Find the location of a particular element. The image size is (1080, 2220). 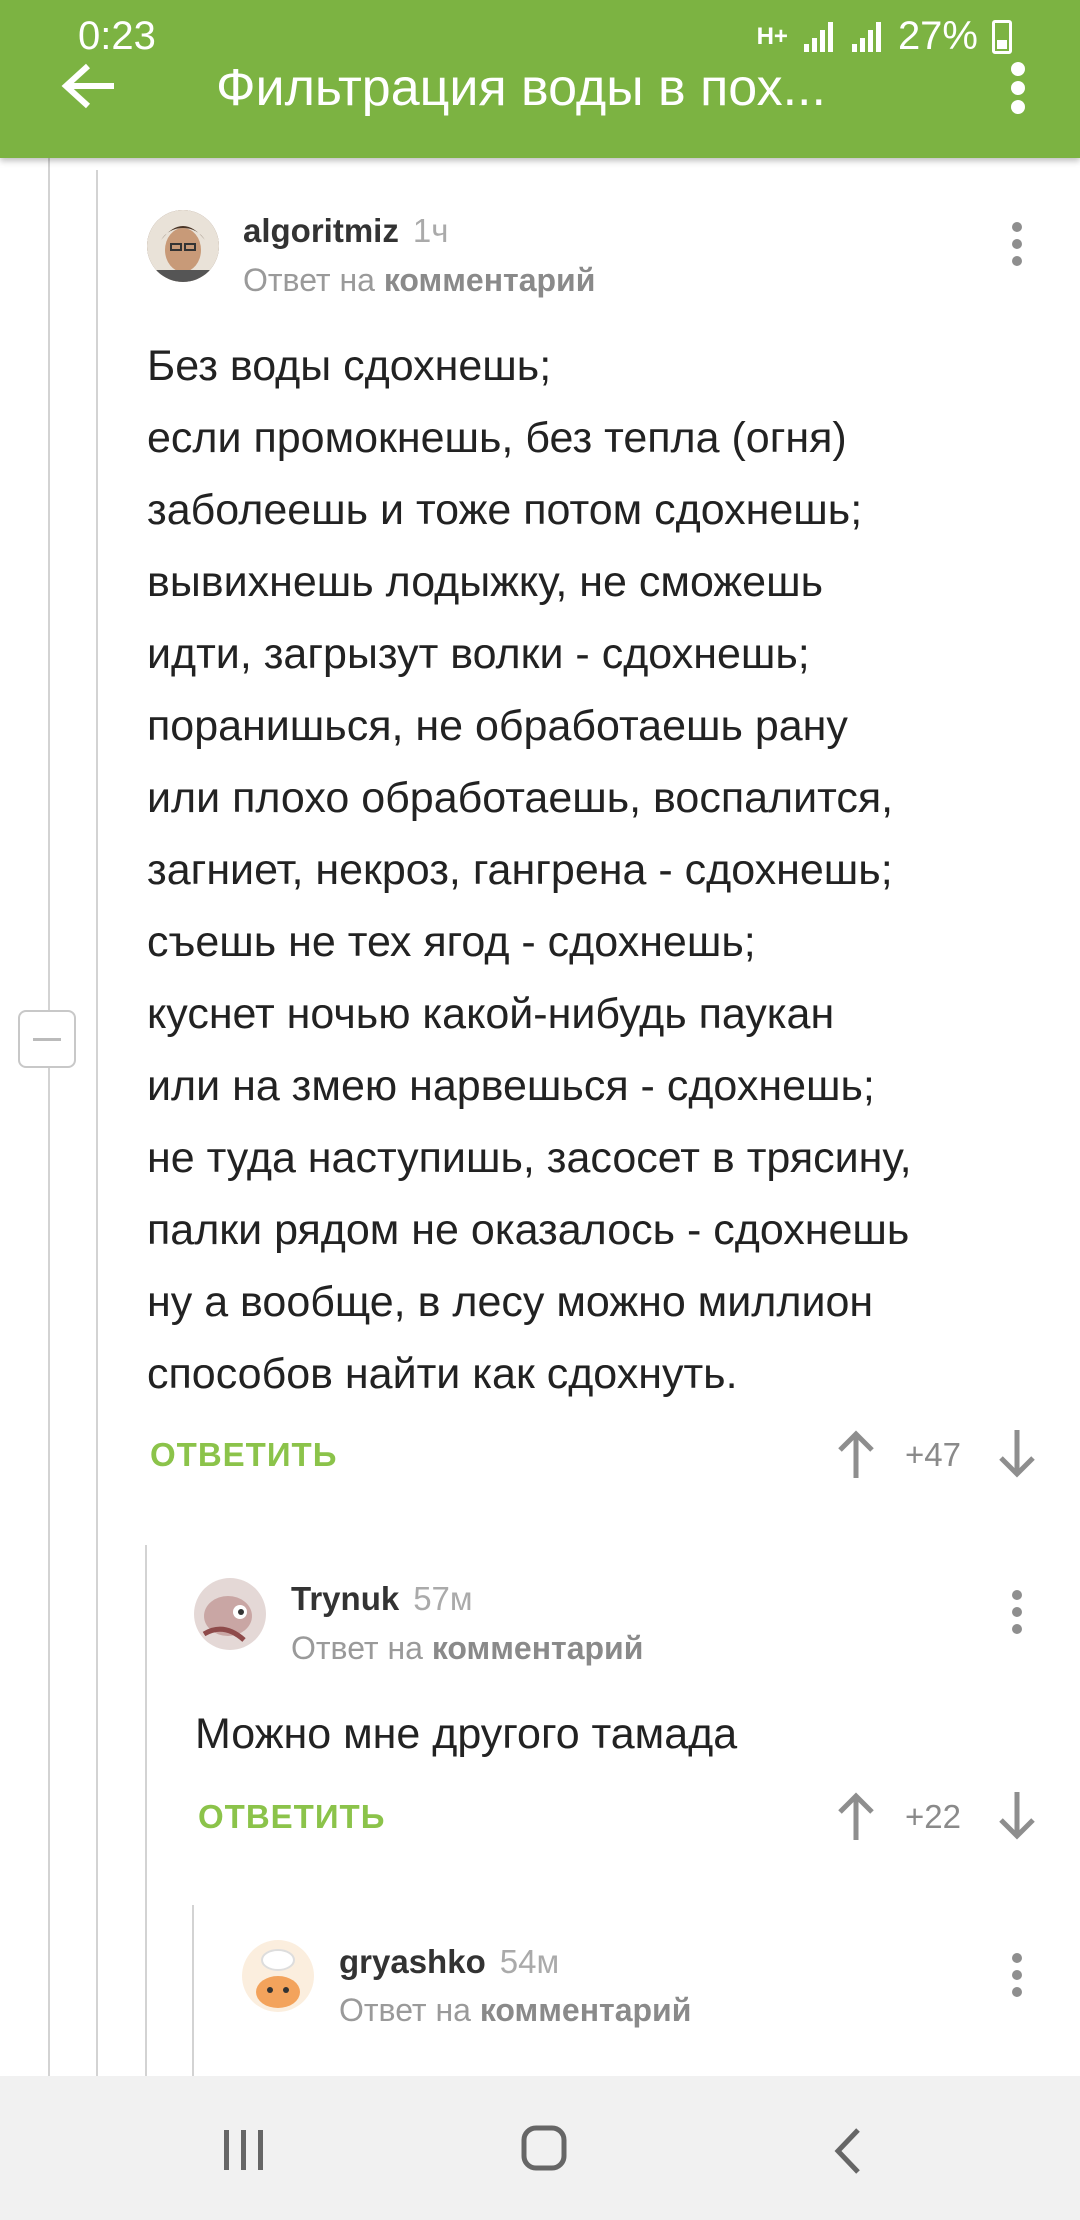

back-nav-icon is located at coordinates (847, 2151).